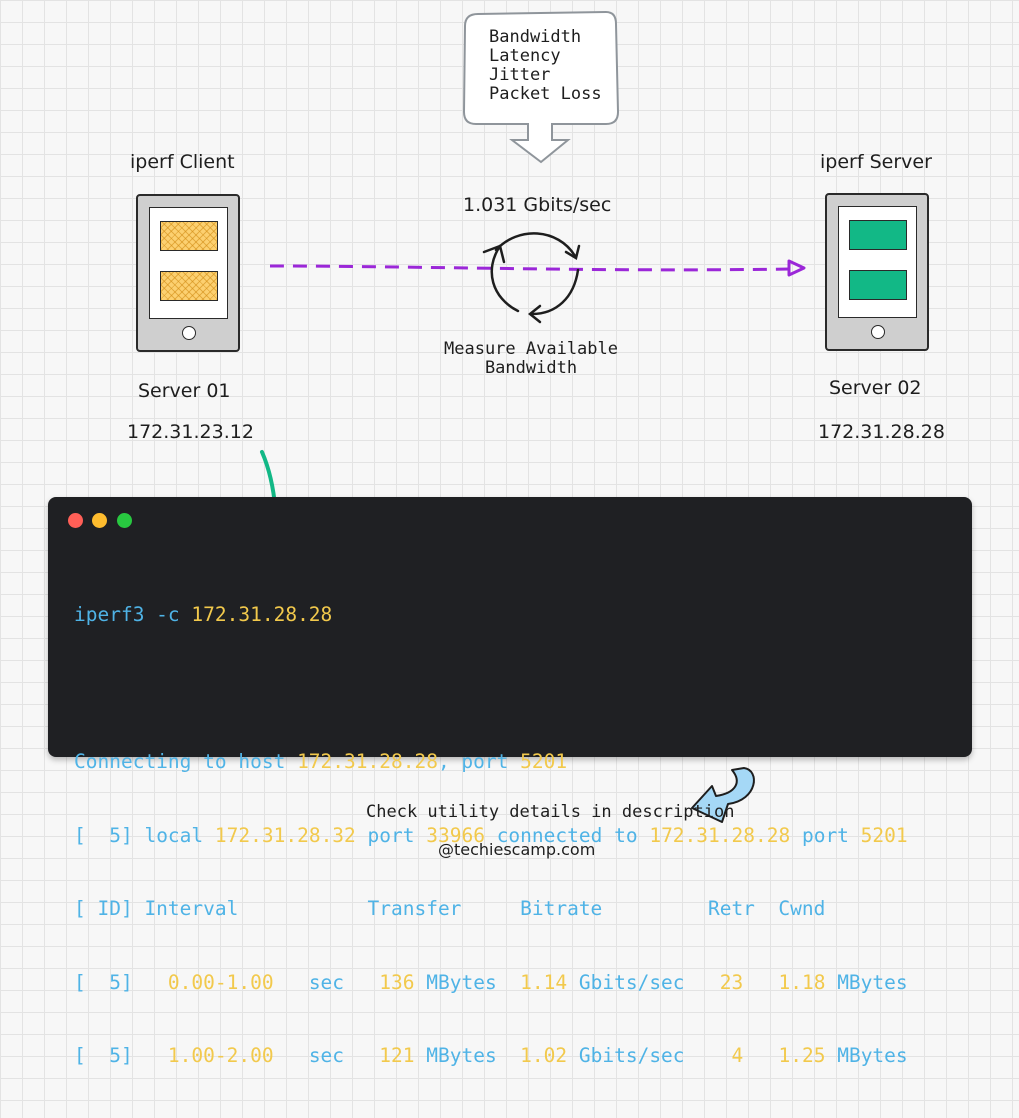 This screenshot has width=1019, height=1118. I want to click on callout-metrics-list: Bandwidth Latency Jitter Packet Loss, so click(554, 66).